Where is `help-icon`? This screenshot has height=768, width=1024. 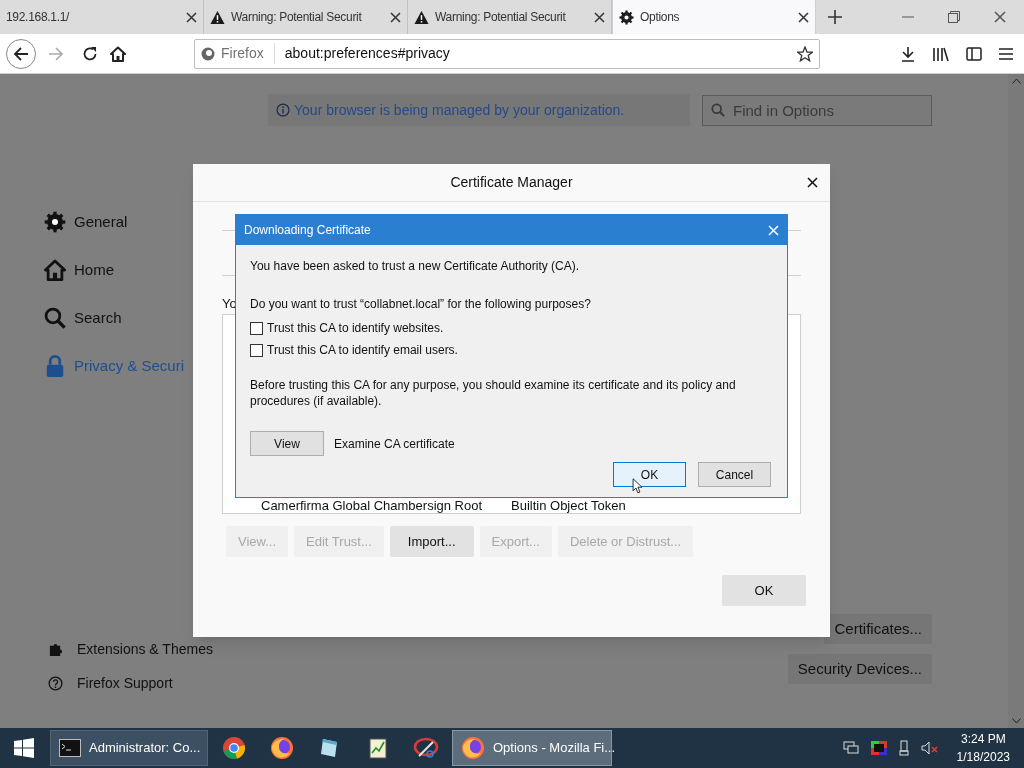
help-icon is located at coordinates (55, 683).